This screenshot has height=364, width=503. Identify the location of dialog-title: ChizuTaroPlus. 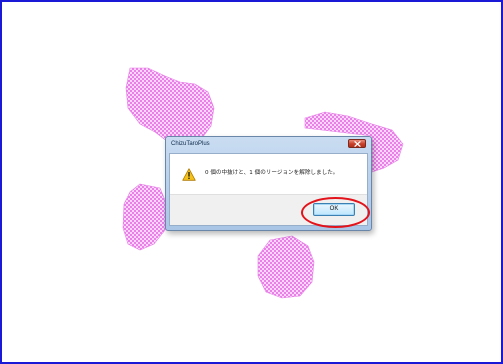
(190, 144).